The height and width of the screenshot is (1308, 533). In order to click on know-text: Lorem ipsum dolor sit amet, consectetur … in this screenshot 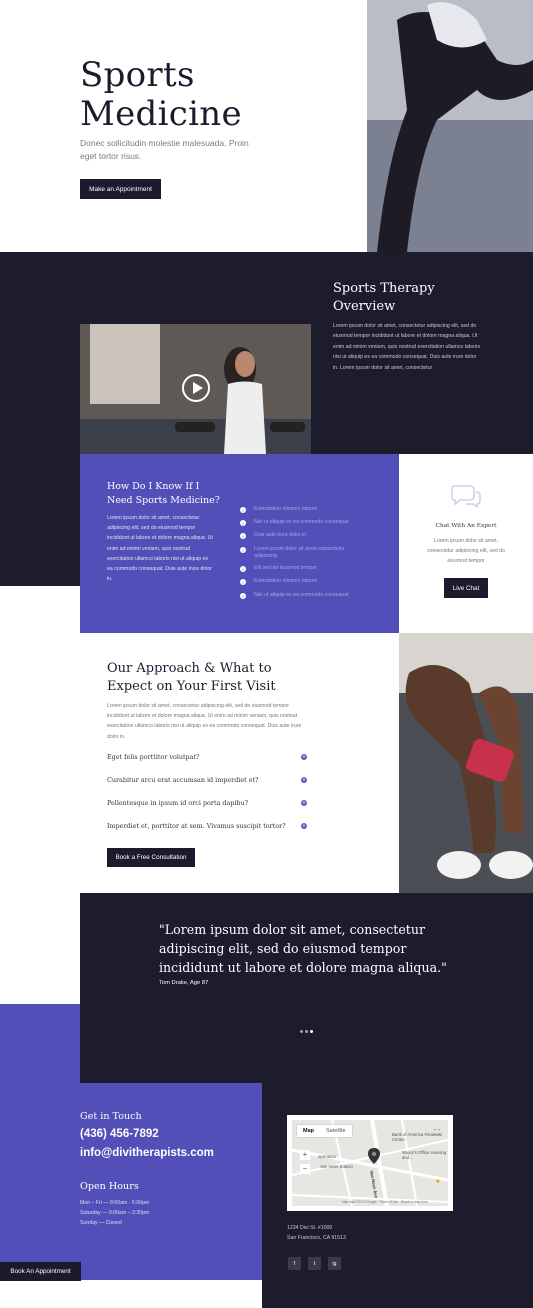, I will do `click(160, 549)`.